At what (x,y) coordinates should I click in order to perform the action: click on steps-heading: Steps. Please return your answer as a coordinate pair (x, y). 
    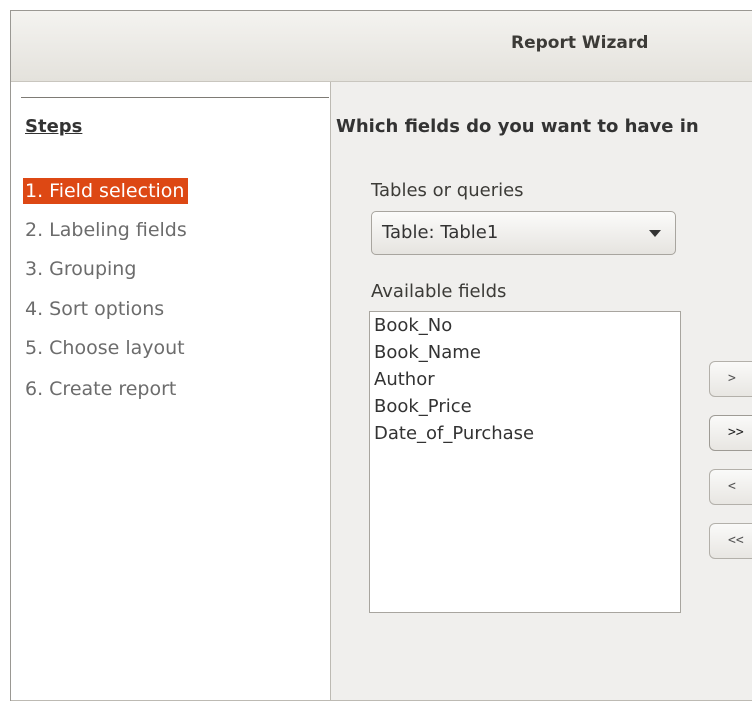
    Looking at the image, I should click on (54, 126).